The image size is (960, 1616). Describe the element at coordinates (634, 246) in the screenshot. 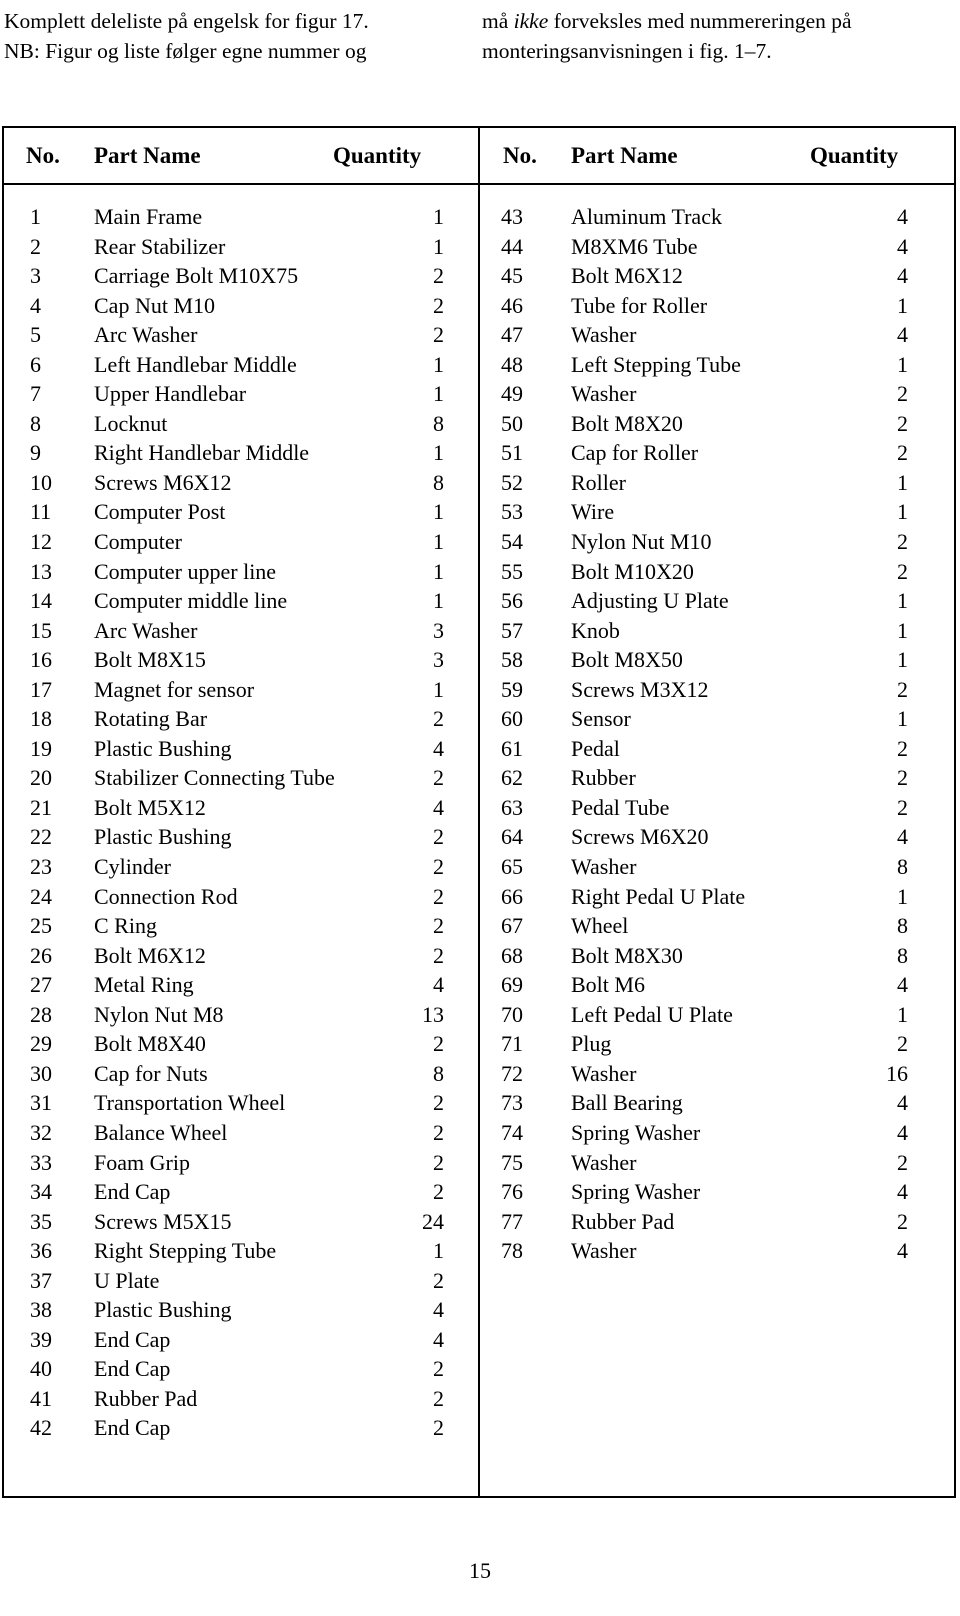

I see `cell-part-name: M8XM6 Tube` at that location.